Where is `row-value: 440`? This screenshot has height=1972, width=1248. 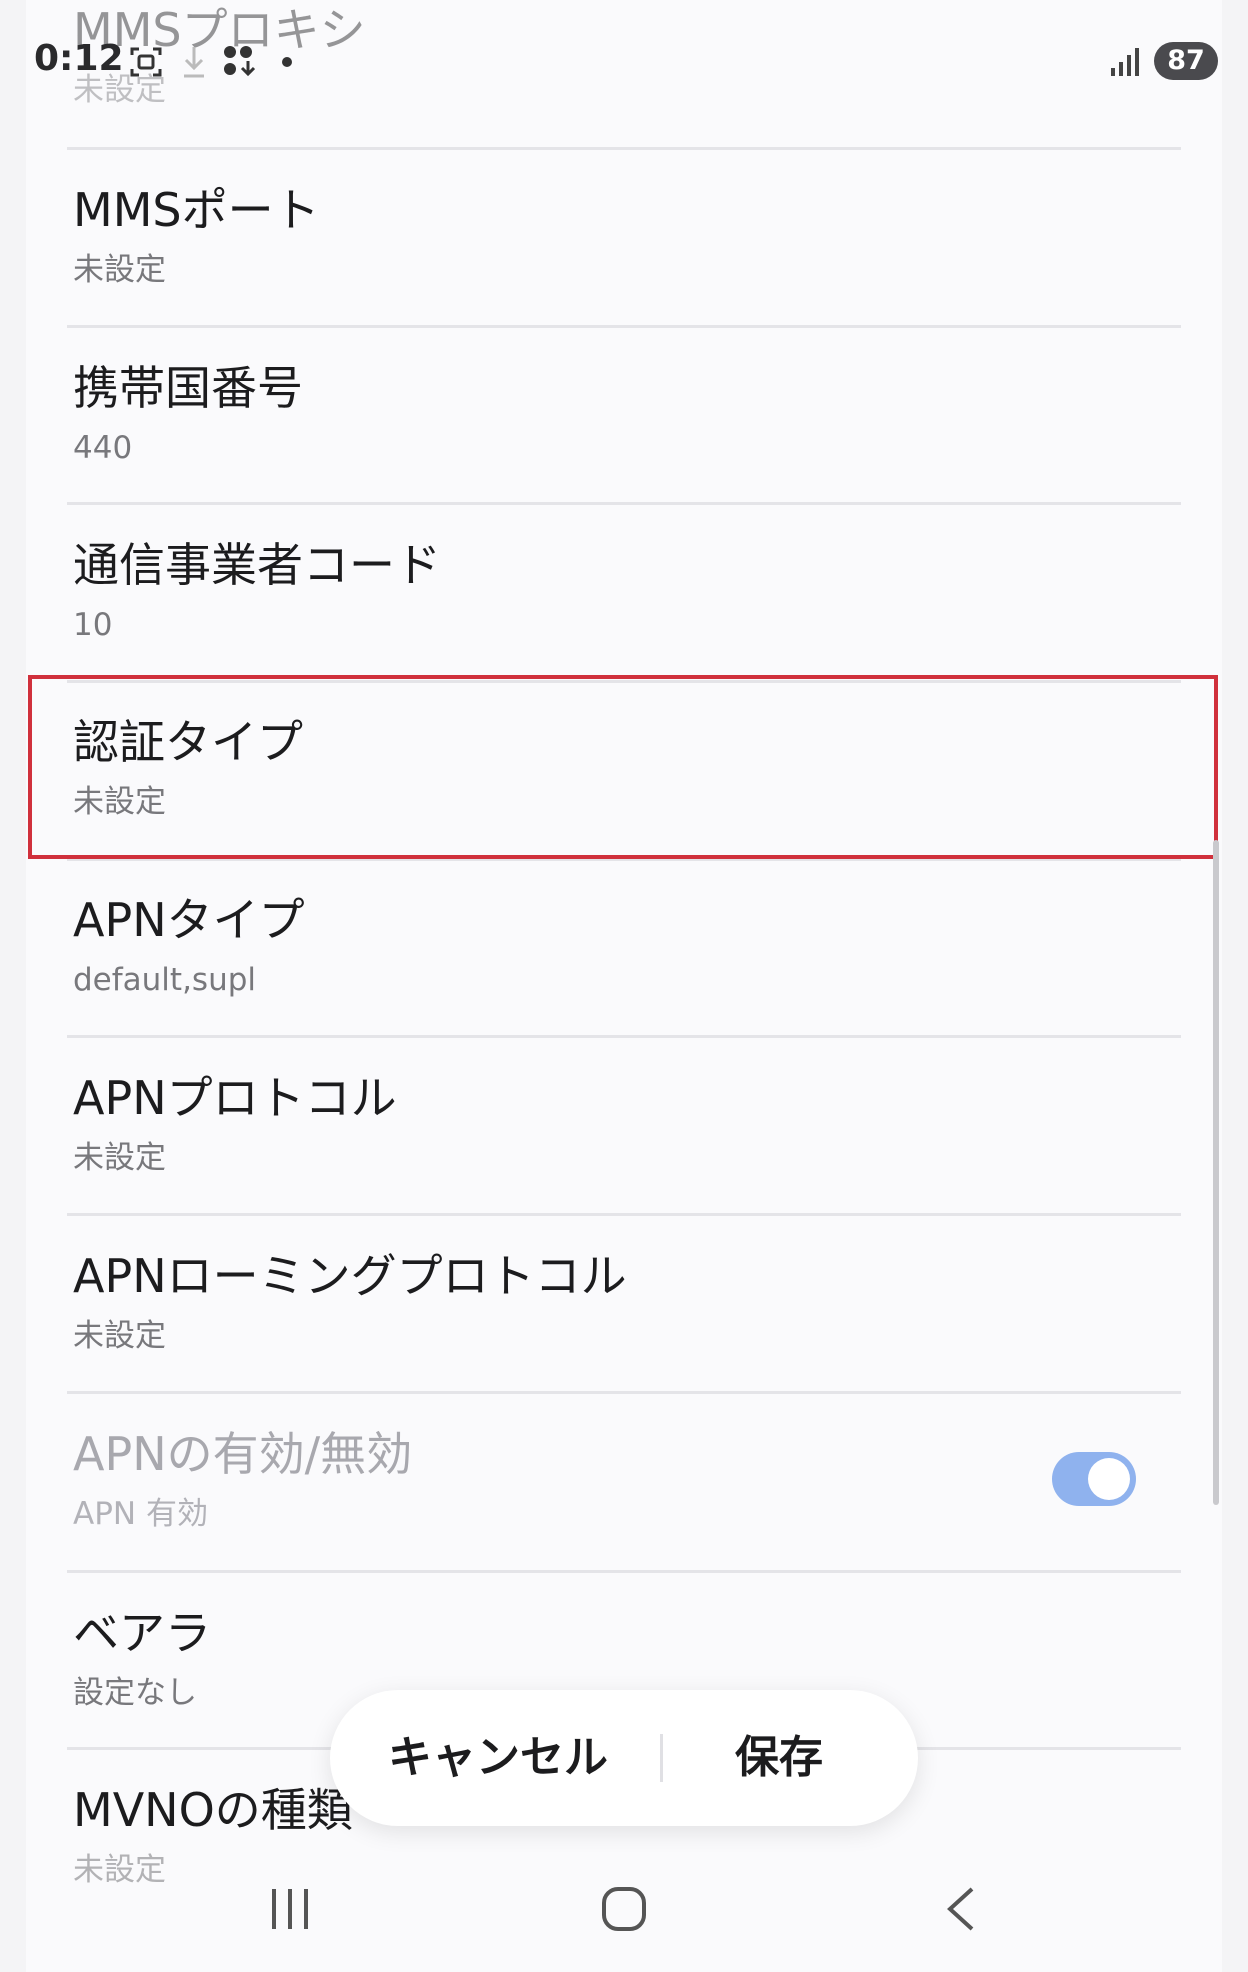
row-value: 440 is located at coordinates (103, 448).